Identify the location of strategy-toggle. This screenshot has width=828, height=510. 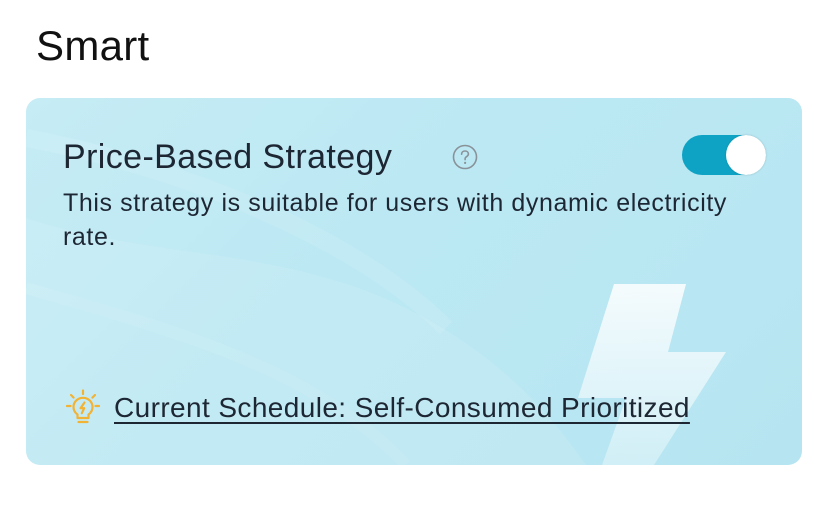
(724, 155).